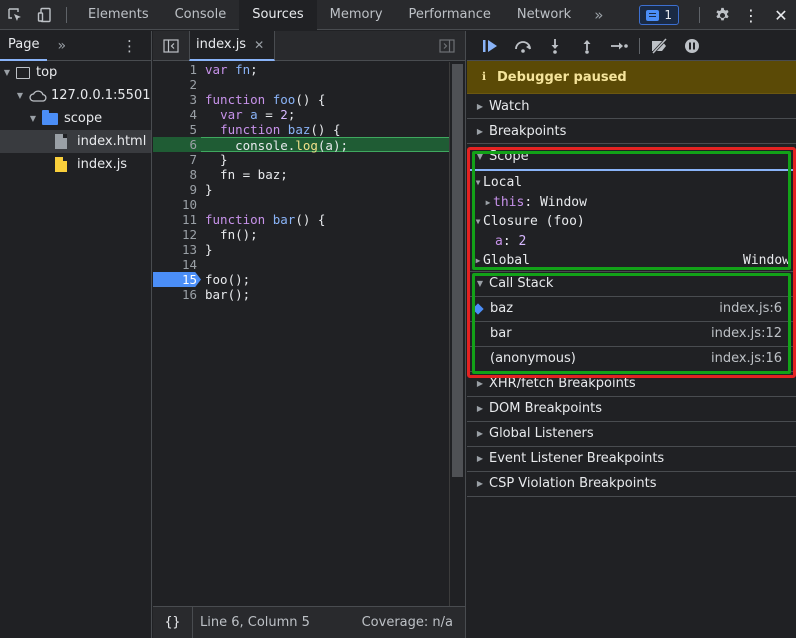  Describe the element at coordinates (555, 46) in the screenshot. I see `step-into-icon` at that location.